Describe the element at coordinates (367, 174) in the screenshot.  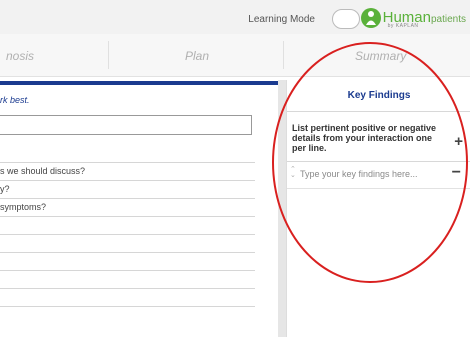
I see `key-finding-input` at that location.